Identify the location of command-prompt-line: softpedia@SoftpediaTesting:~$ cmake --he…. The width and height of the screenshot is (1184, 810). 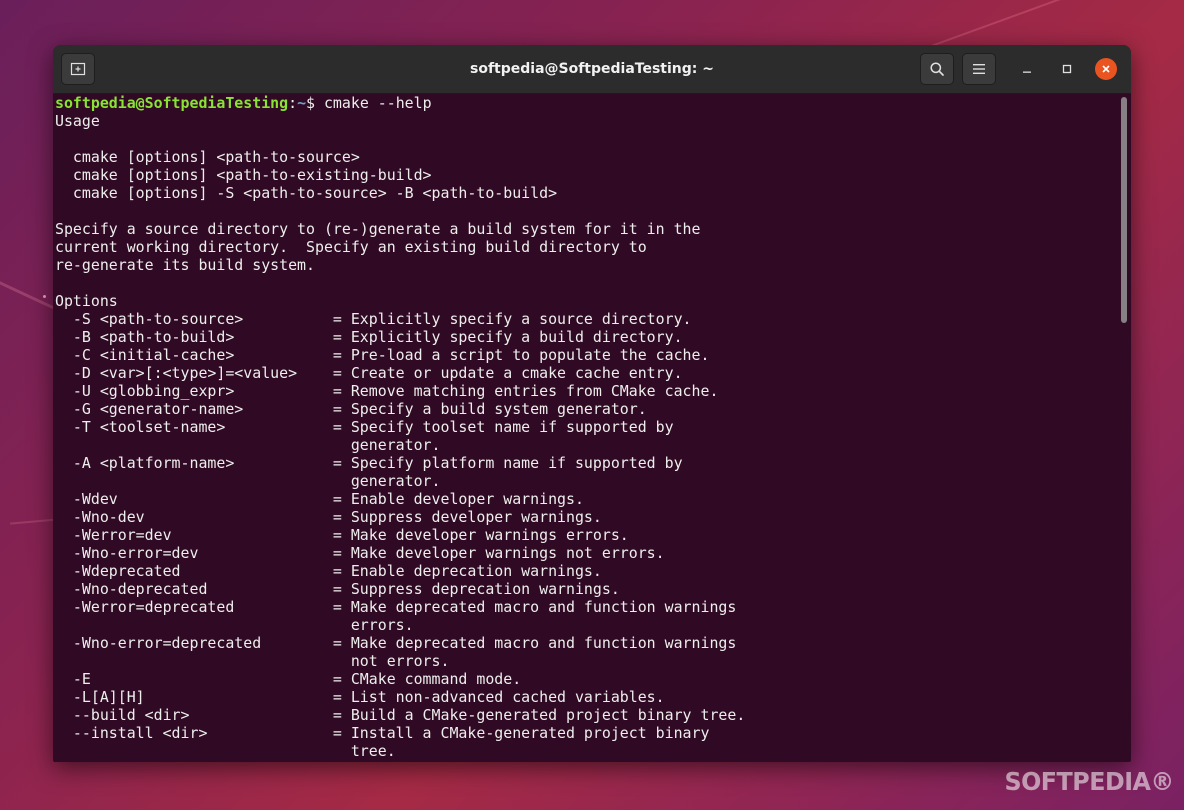
(587, 103).